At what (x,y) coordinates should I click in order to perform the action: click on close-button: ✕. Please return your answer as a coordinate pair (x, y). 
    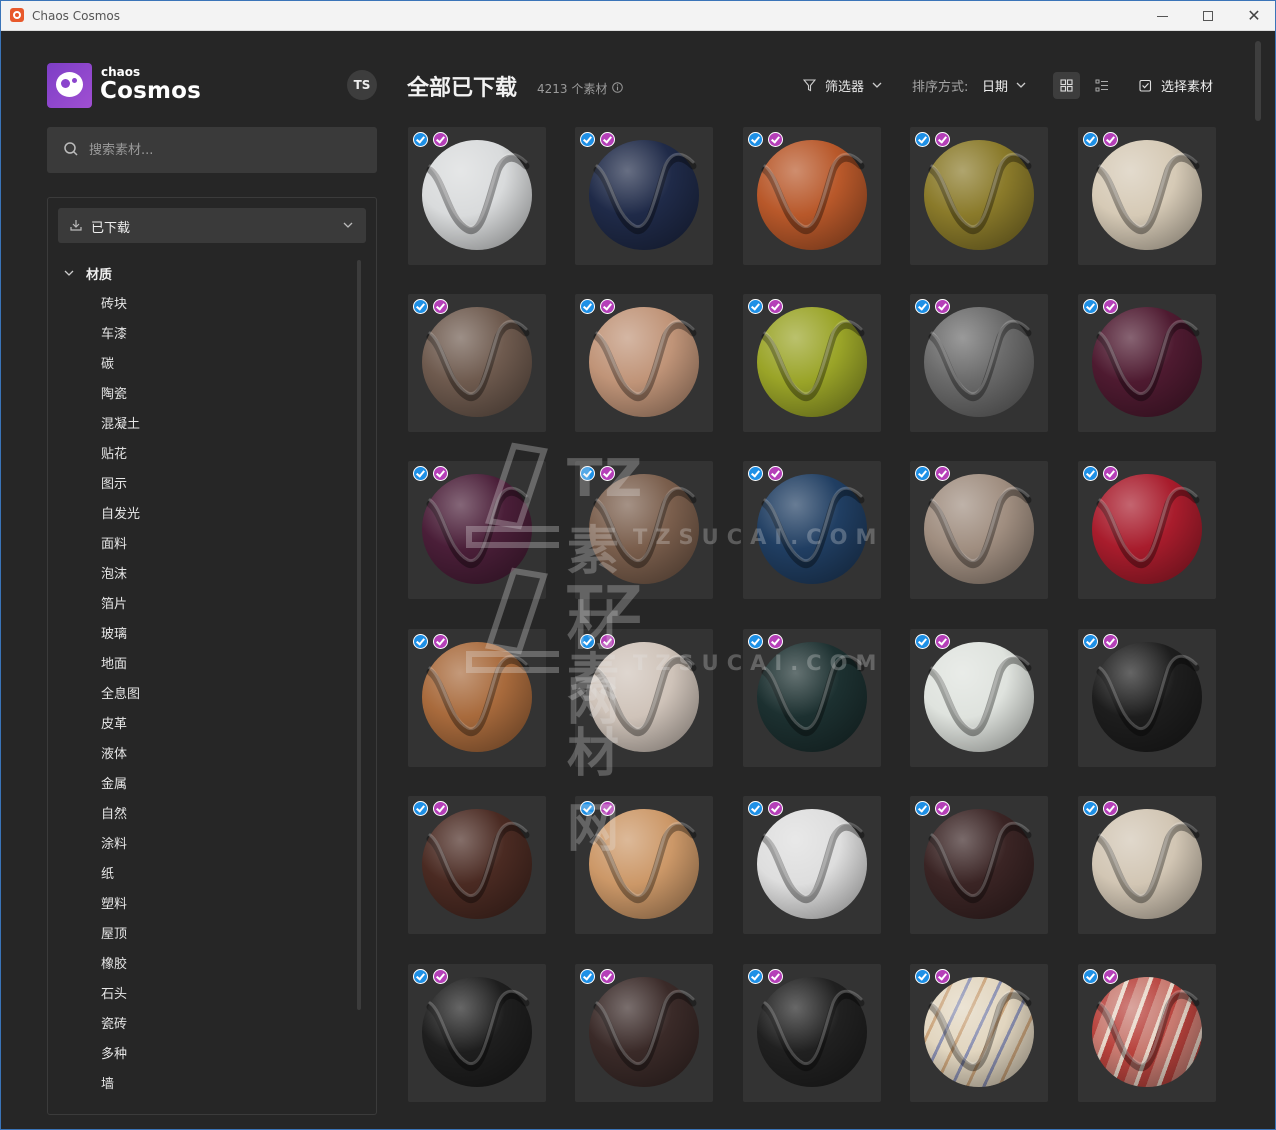
    Looking at the image, I should click on (1253, 16).